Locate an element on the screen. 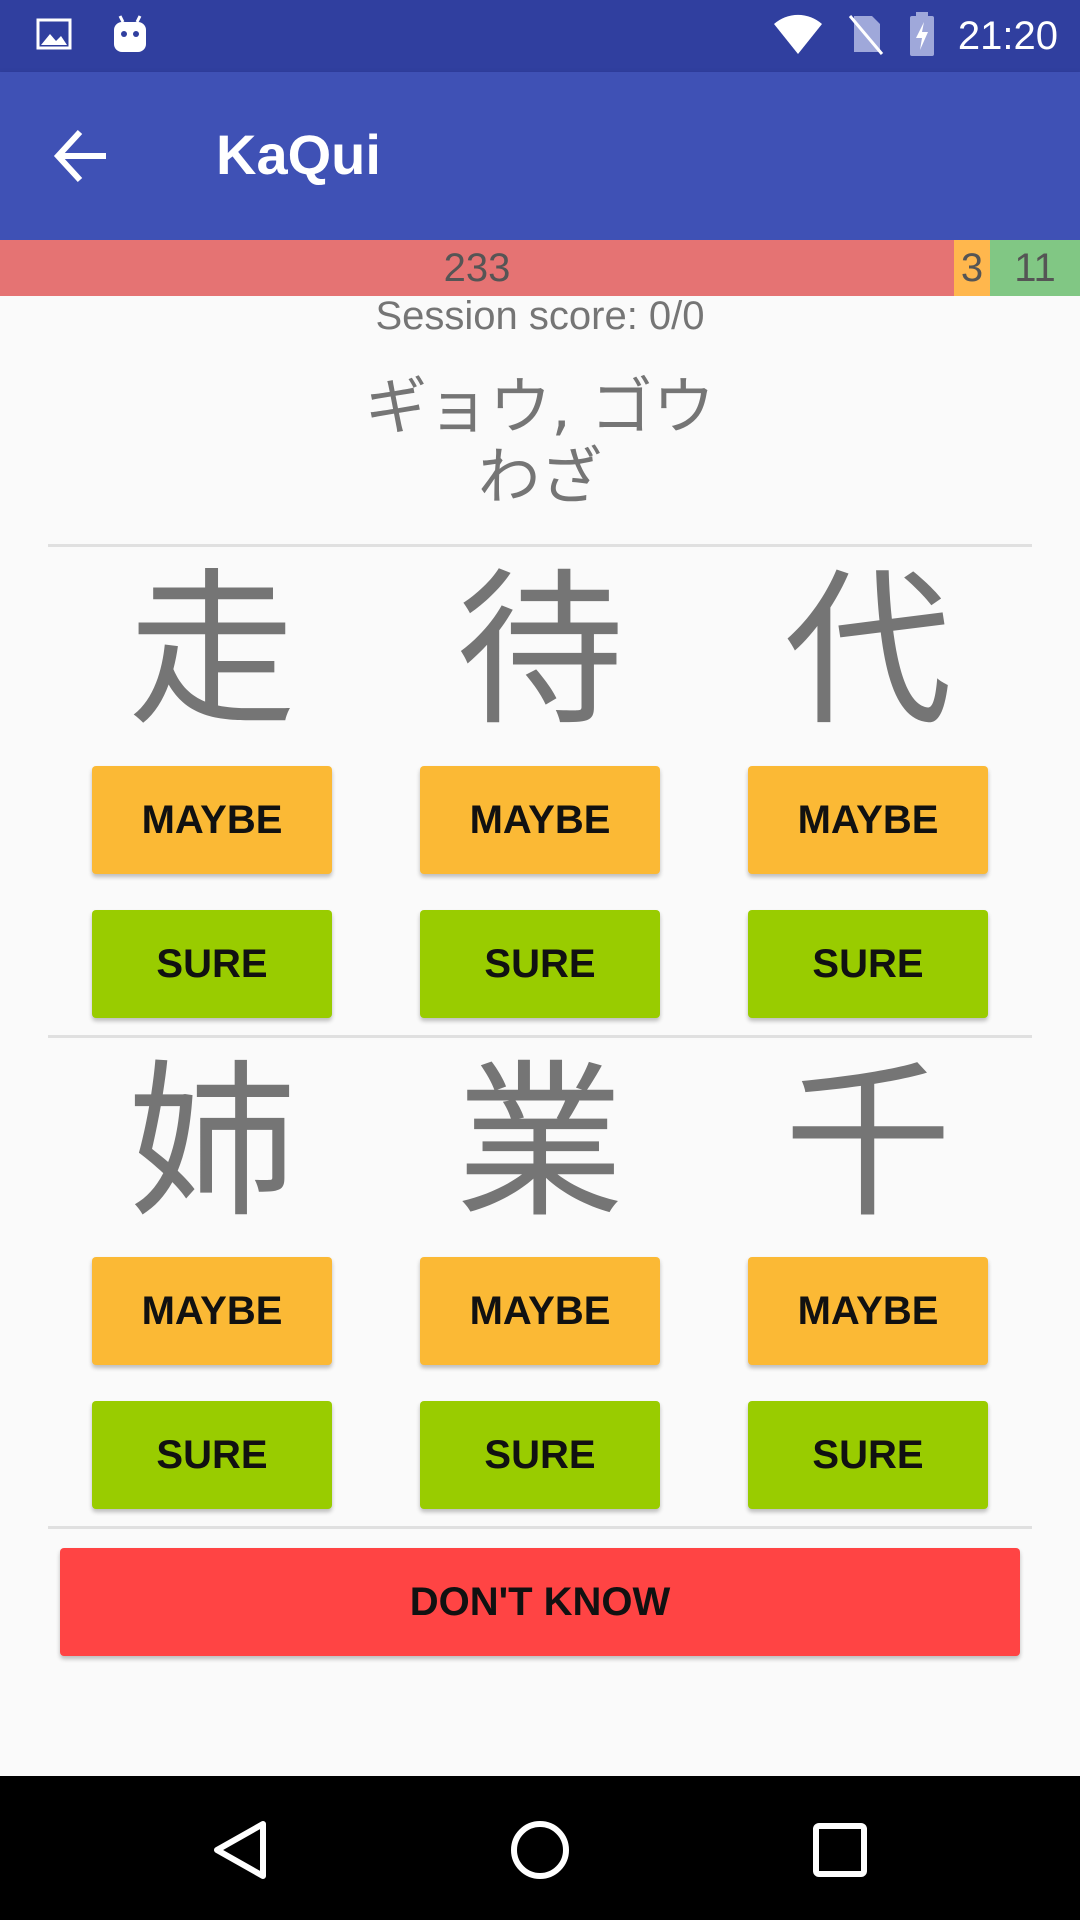 This screenshot has width=1080, height=1920. nav-recents-button is located at coordinates (840, 1850).